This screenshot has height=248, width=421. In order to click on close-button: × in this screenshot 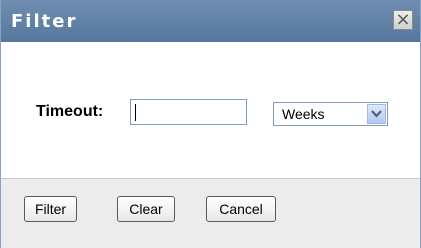, I will do `click(403, 20)`.